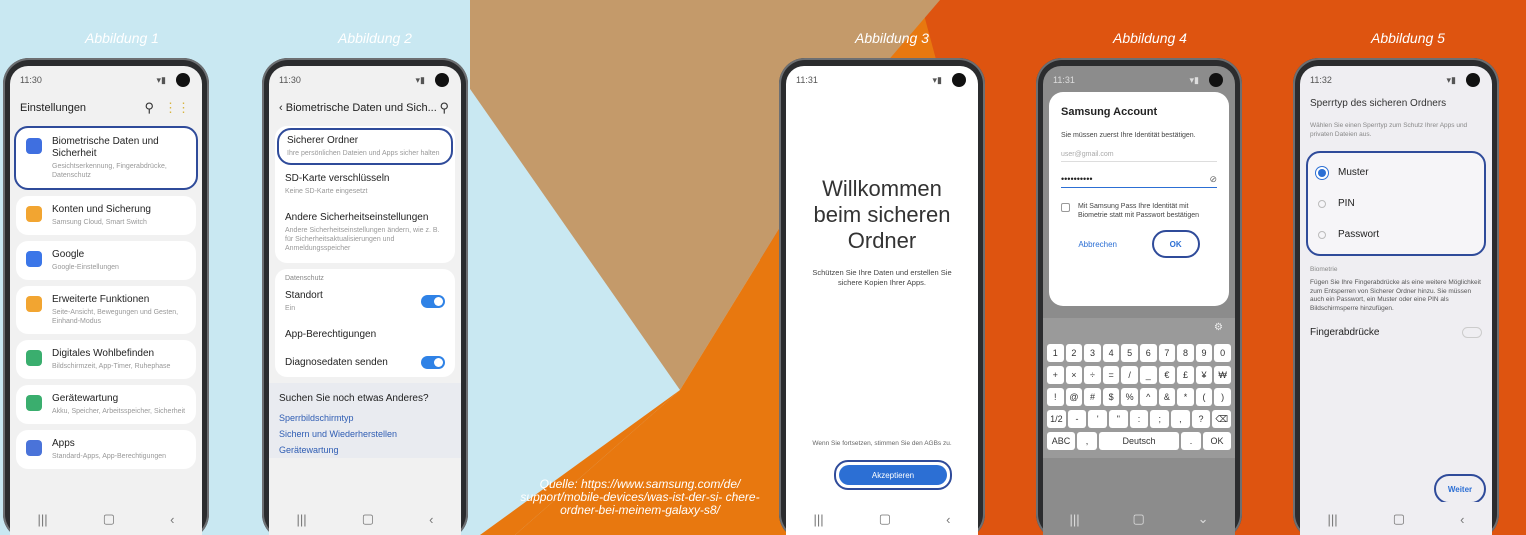 The height and width of the screenshot is (535, 1526). Describe the element at coordinates (1167, 375) in the screenshot. I see `key: €` at that location.